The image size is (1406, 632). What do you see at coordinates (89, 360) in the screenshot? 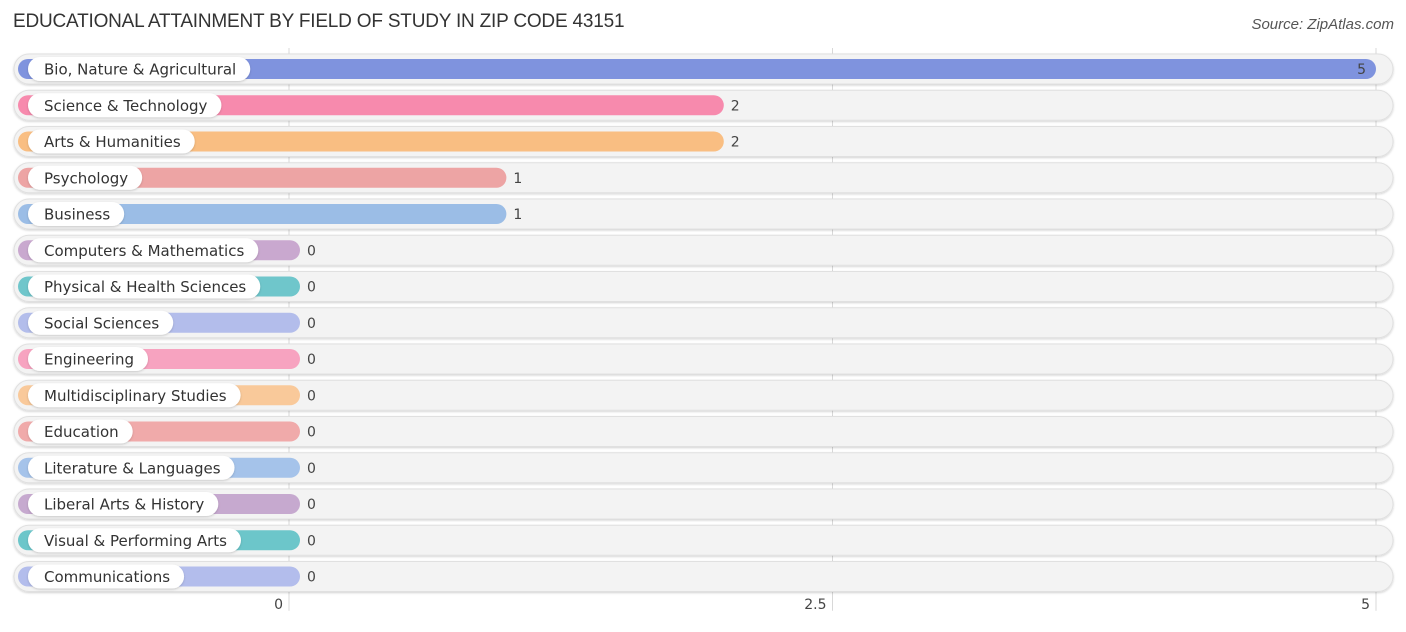
I see `category-label: Engineering` at bounding box center [89, 360].